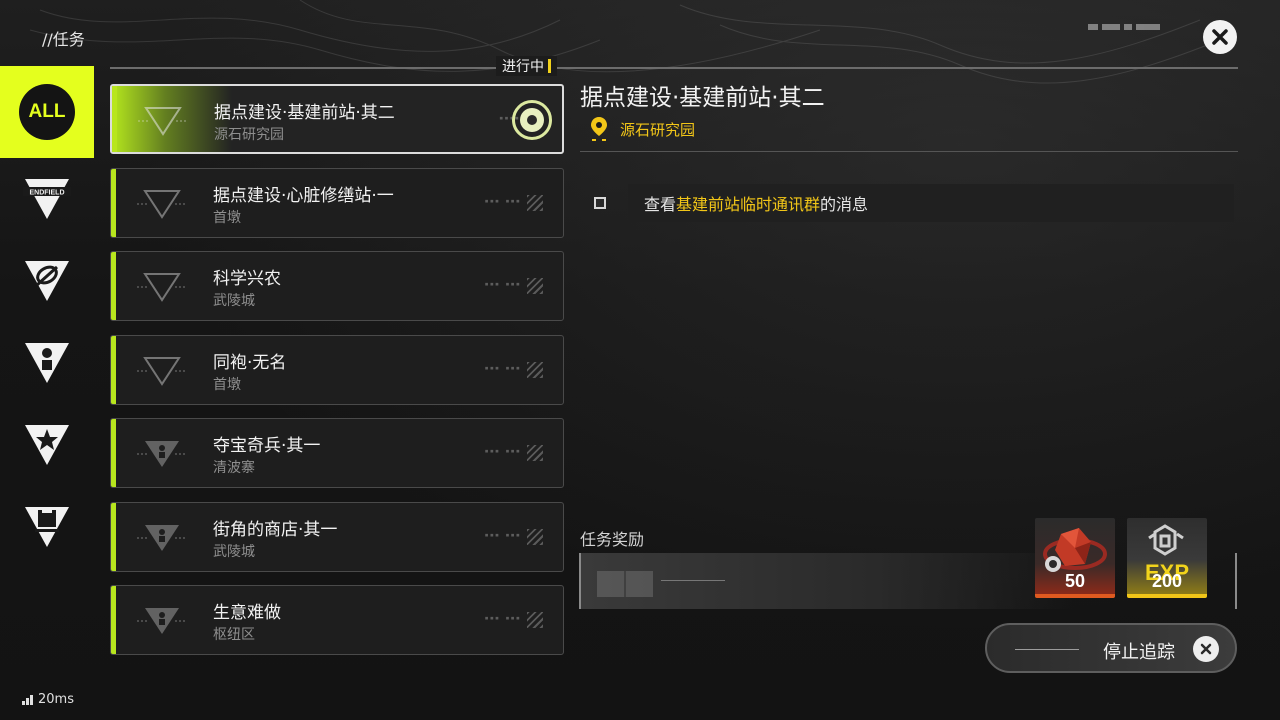  I want to click on building-icon, so click(47, 527).